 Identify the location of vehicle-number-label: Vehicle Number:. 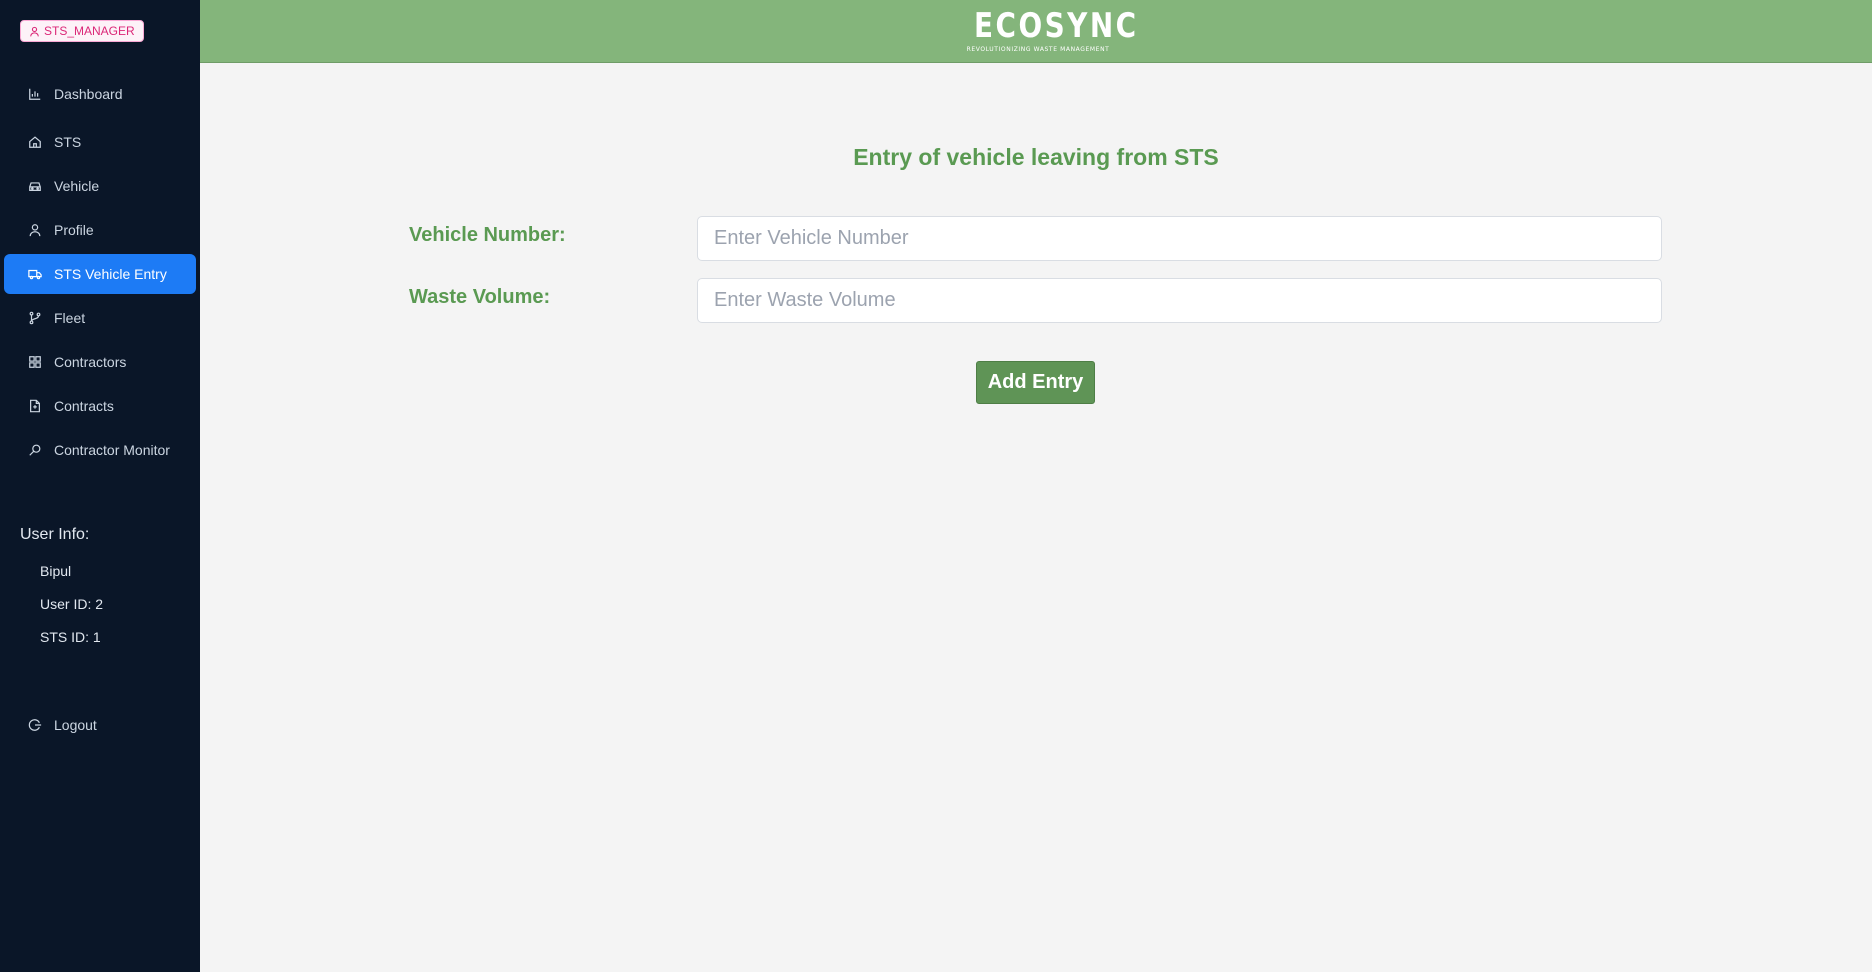
(487, 235).